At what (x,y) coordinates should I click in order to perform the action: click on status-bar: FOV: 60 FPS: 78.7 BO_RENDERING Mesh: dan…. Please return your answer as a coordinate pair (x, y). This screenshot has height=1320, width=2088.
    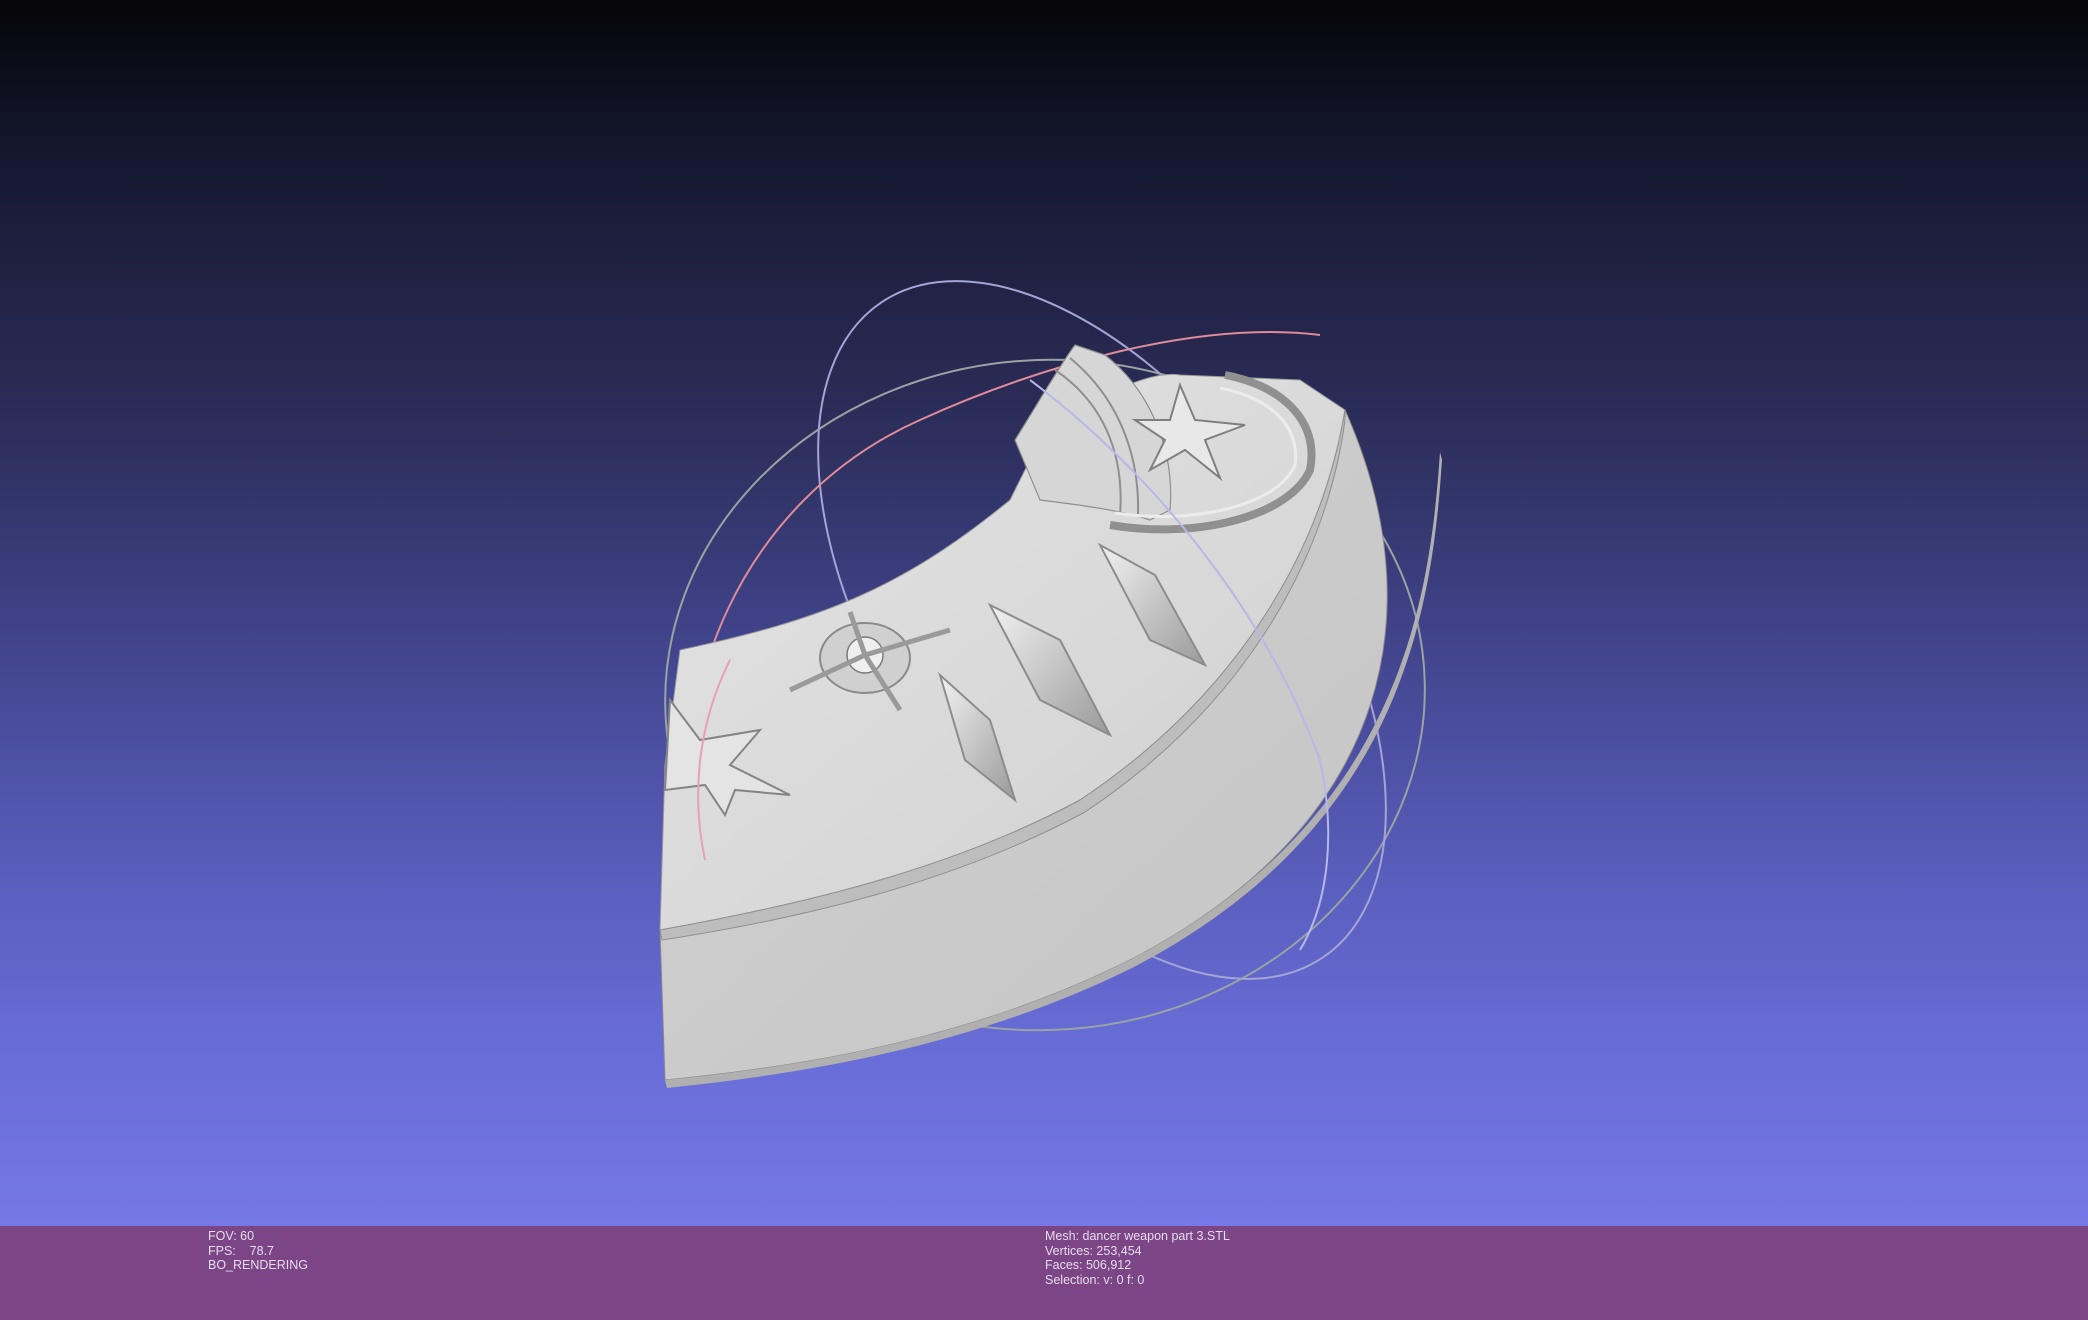
    Looking at the image, I should click on (1044, 1273).